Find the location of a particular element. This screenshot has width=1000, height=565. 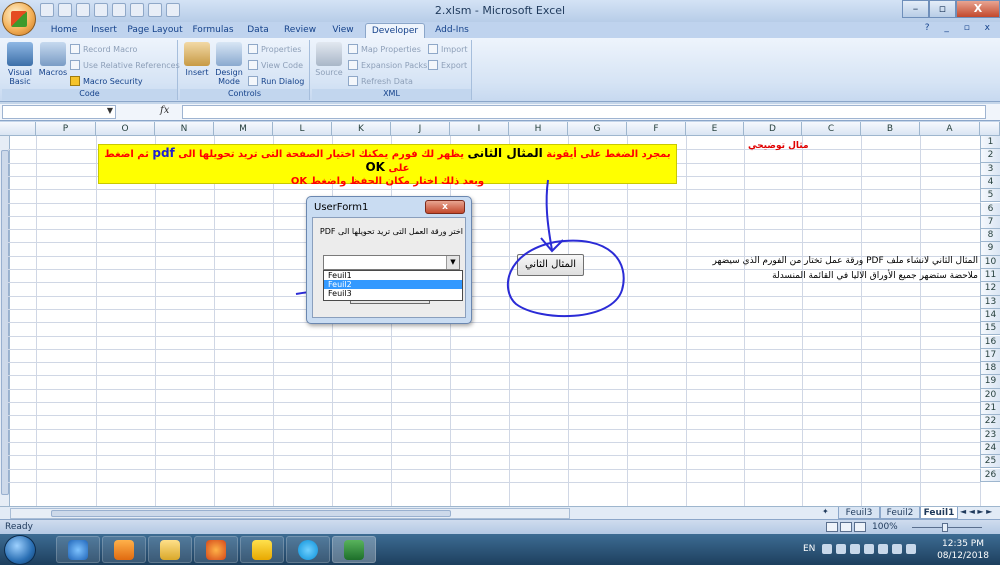

row-header: 11 is located at coordinates (990, 276).